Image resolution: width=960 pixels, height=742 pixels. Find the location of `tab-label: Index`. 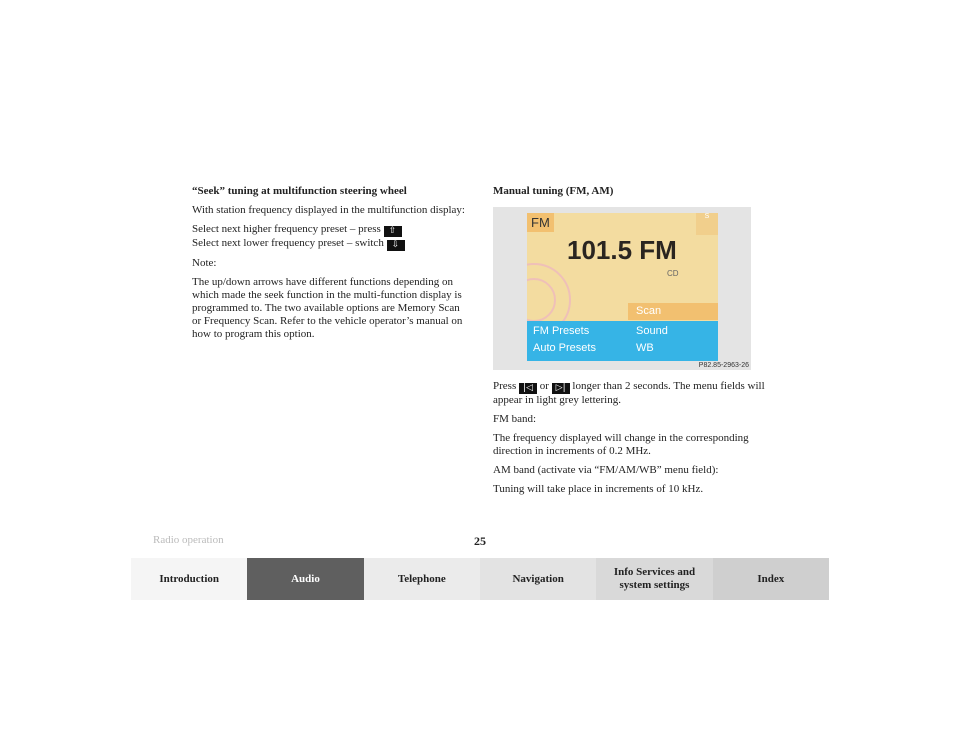

tab-label: Index is located at coordinates (771, 578).